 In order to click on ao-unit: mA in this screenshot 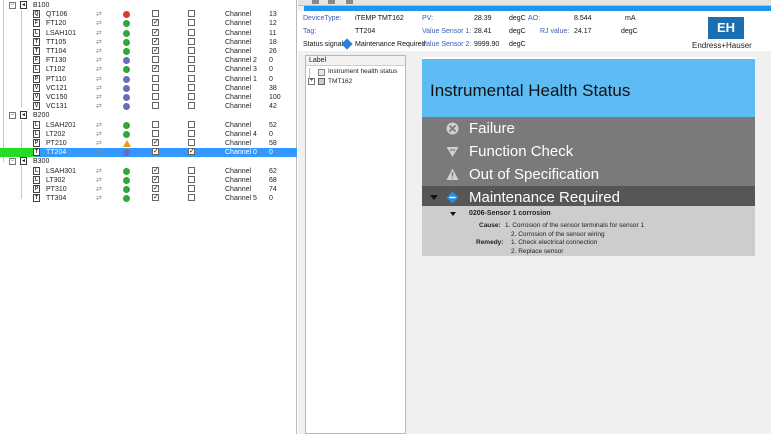, I will do `click(630, 18)`.